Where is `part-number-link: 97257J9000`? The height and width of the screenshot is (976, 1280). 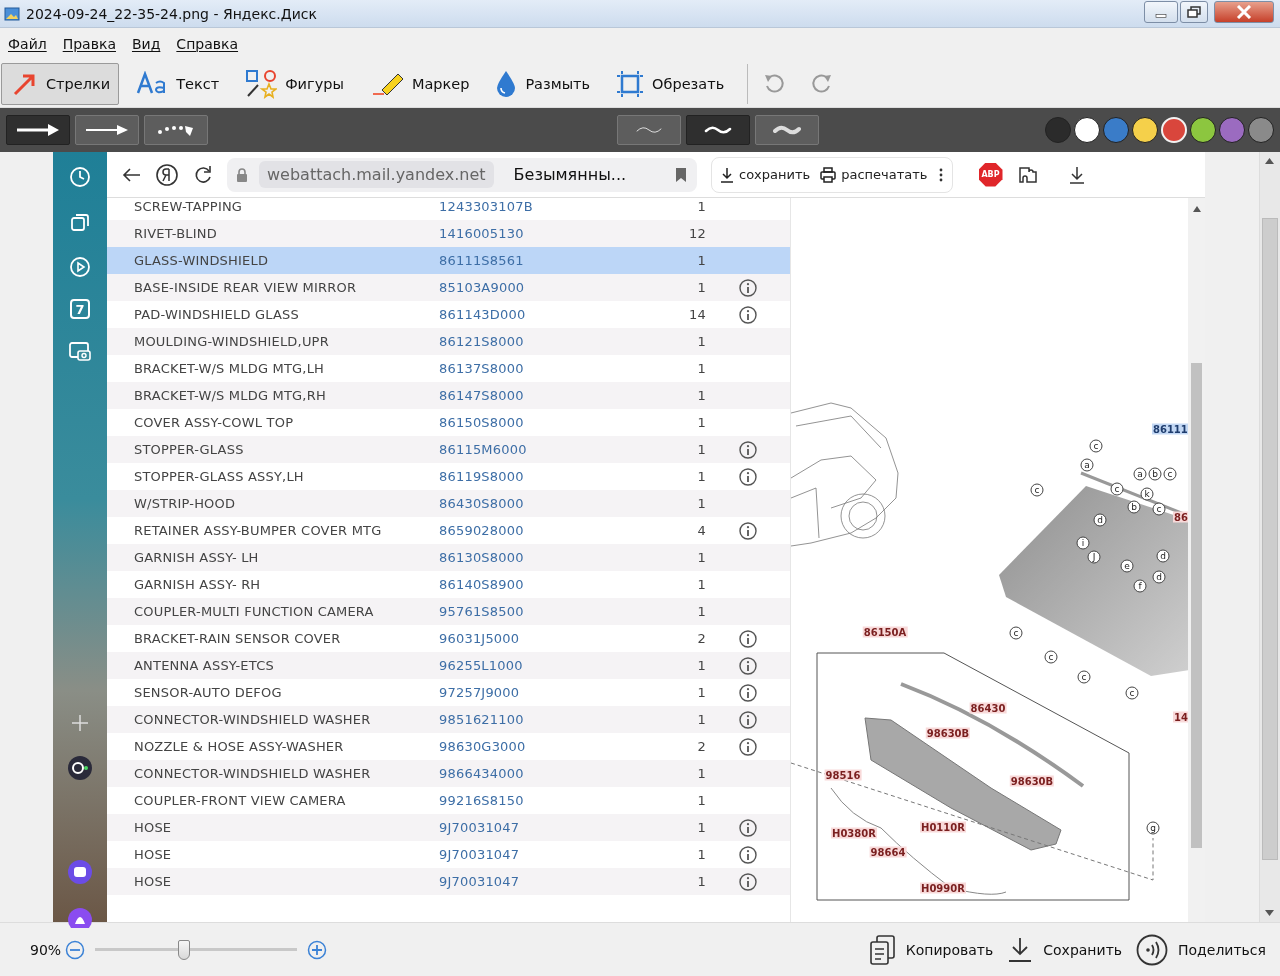
part-number-link: 97257J9000 is located at coordinates (539, 692).